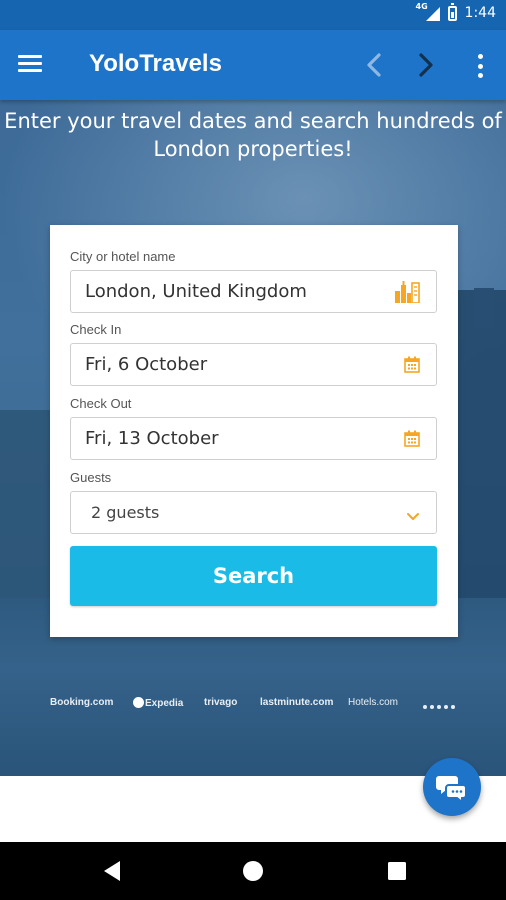 This screenshot has height=900, width=506. What do you see at coordinates (146, 364) in the screenshot?
I see `check-in-value: Fri, 6 October` at bounding box center [146, 364].